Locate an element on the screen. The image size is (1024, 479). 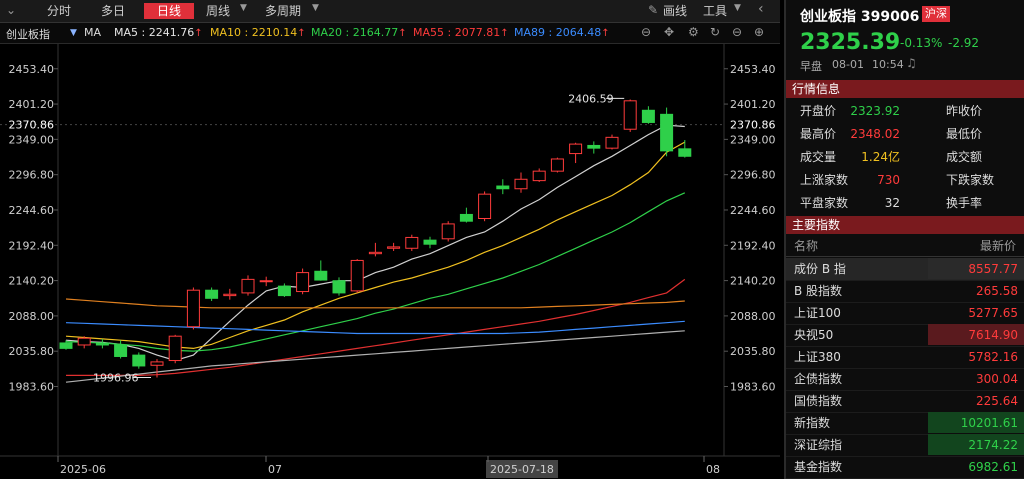
y-tick-label: 2453.40 is located at coordinates (753, 69).